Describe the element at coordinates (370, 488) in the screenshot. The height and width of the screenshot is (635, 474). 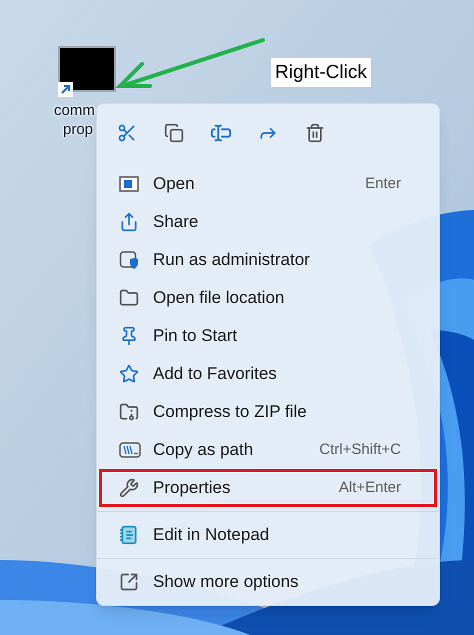
I see `shortcut-text: Alt+Enter` at that location.